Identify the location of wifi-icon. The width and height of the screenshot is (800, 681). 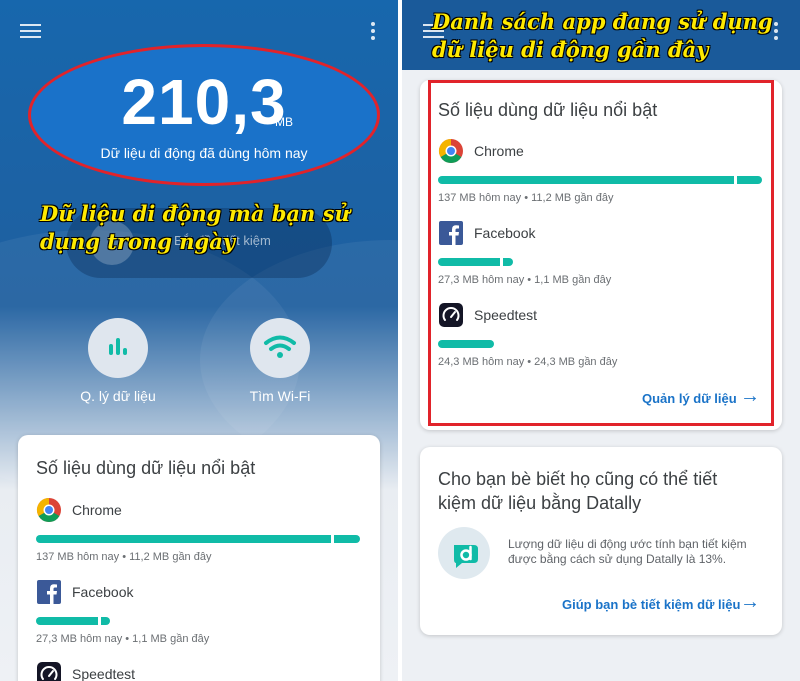
(280, 346).